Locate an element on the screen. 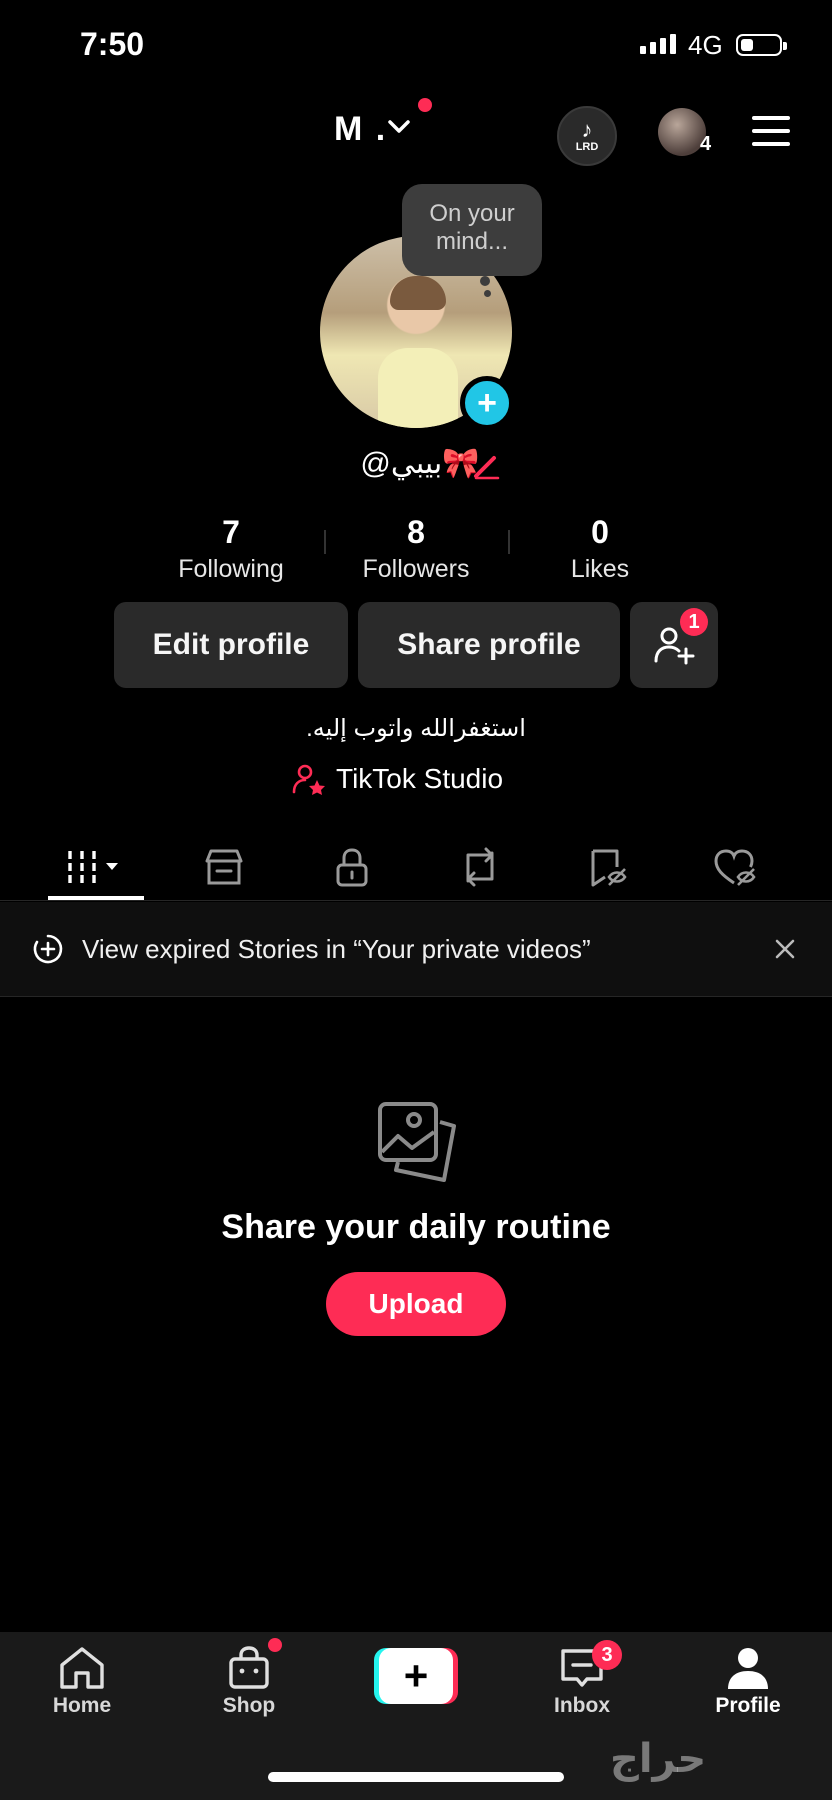 Image resolution: width=832 pixels, height=1800 pixels. tiktok-studio-link: TikTok Studio is located at coordinates (397, 779).